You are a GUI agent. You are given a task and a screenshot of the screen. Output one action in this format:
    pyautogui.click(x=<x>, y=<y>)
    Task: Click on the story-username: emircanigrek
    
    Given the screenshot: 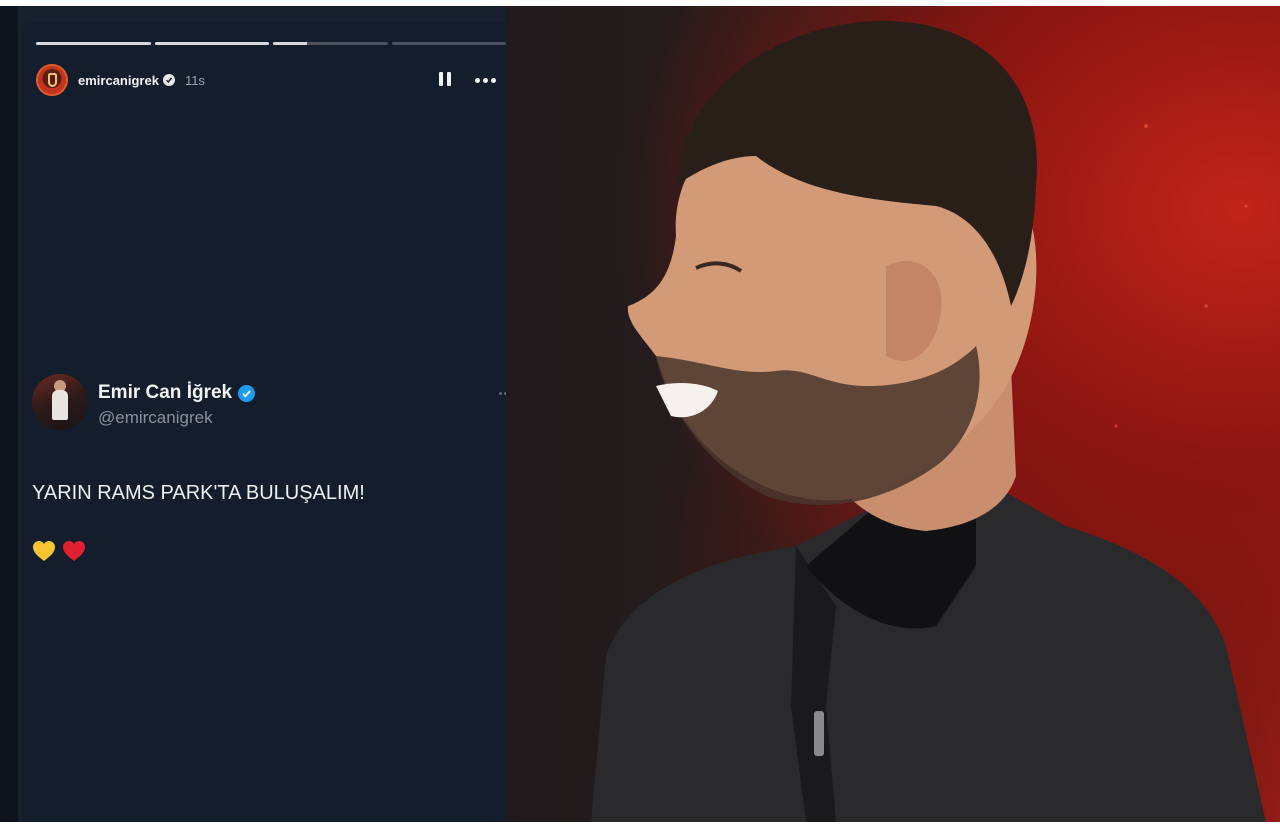 What is the action you would take?
    pyautogui.click(x=118, y=80)
    